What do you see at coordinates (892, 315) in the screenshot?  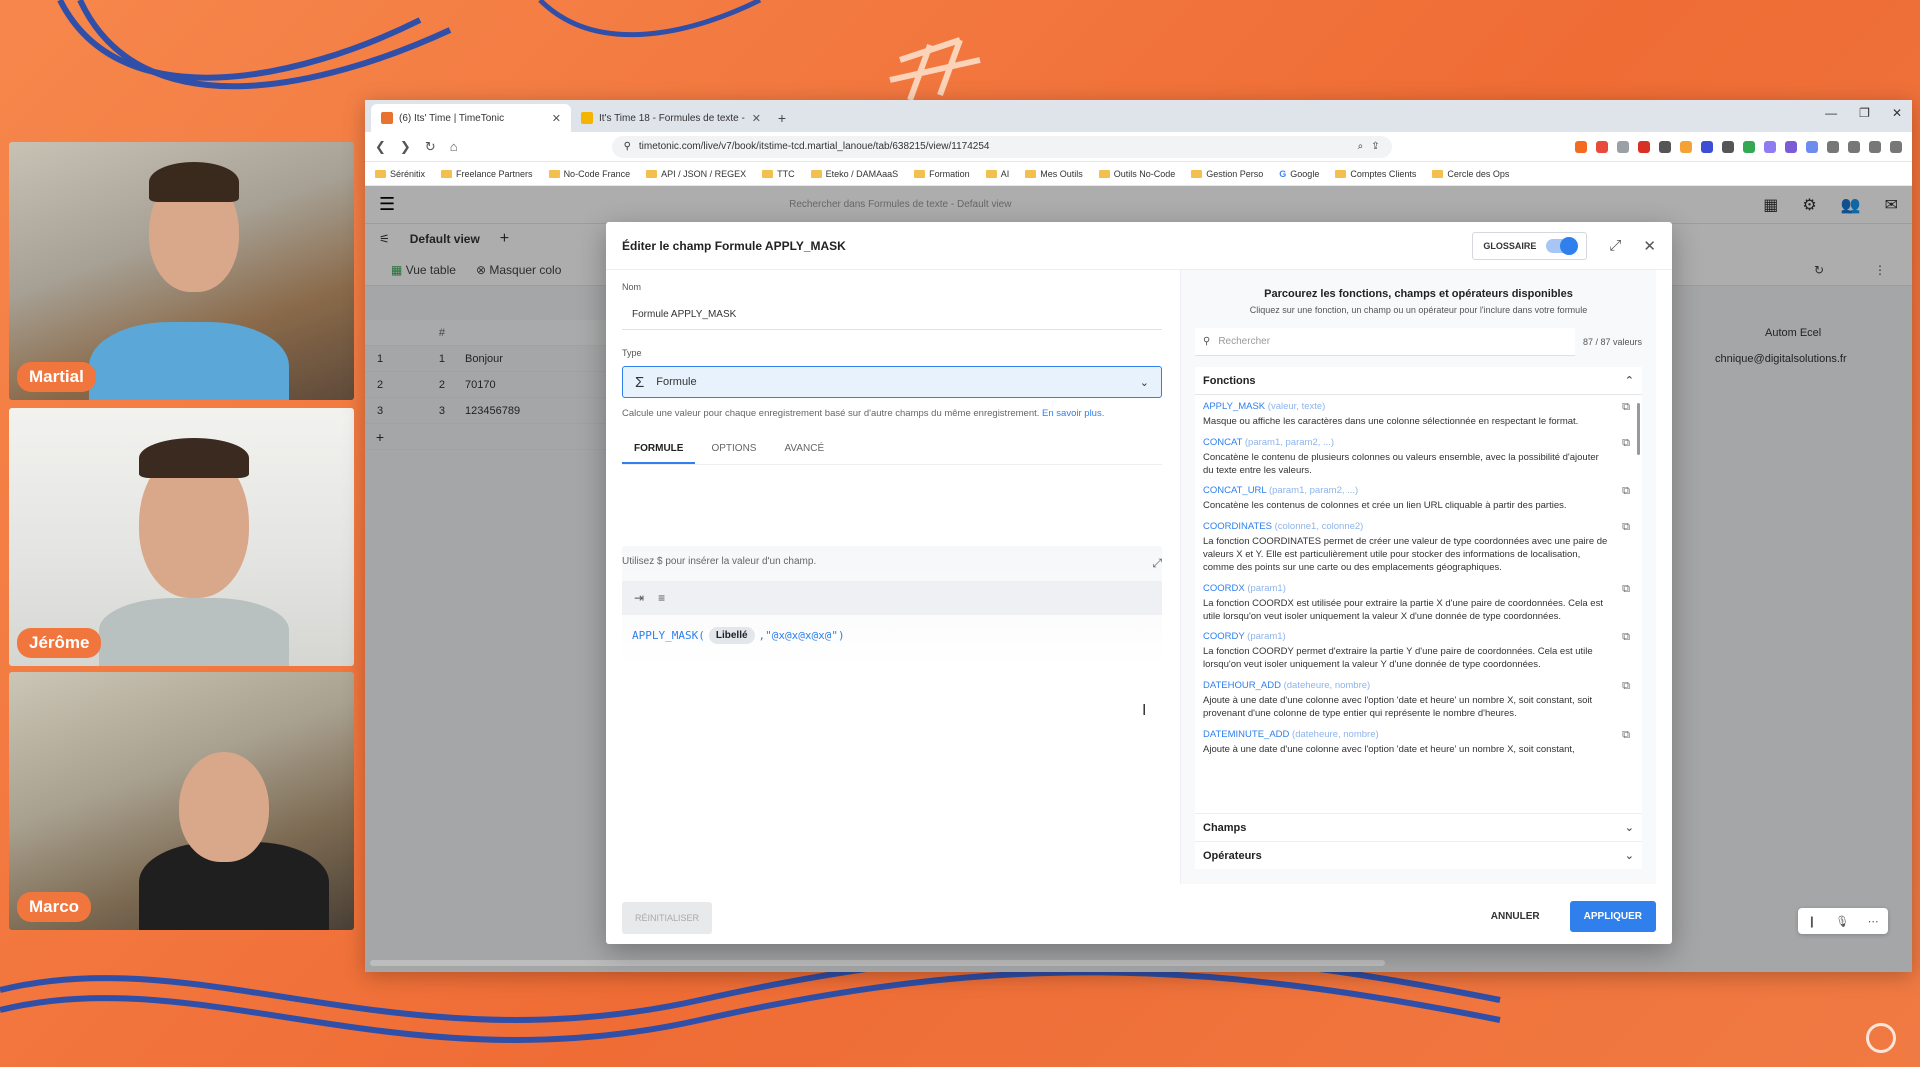 I see `name-input: Formule APPLY_MASK` at bounding box center [892, 315].